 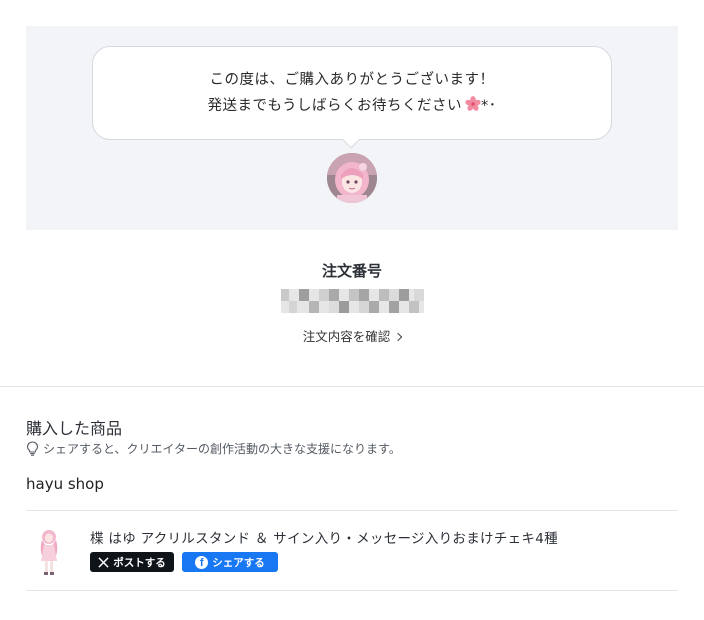 What do you see at coordinates (473, 103) in the screenshot?
I see `sakura-icon` at bounding box center [473, 103].